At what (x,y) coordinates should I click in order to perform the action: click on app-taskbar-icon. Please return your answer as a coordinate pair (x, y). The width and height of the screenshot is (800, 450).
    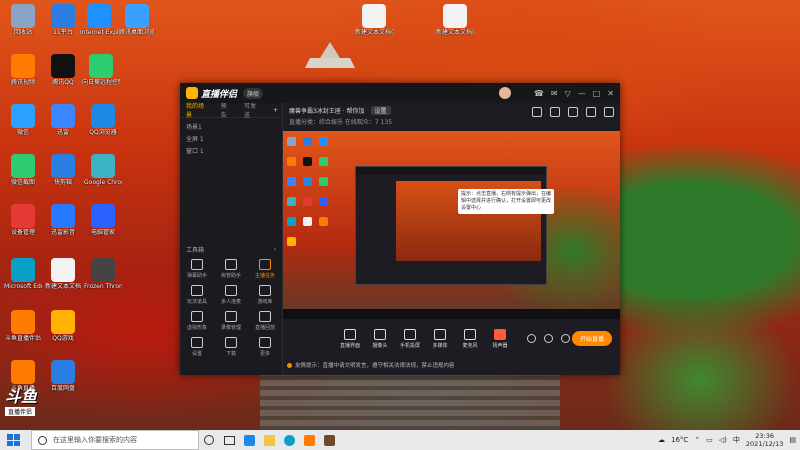
    Looking at the image, I should click on (249, 440).